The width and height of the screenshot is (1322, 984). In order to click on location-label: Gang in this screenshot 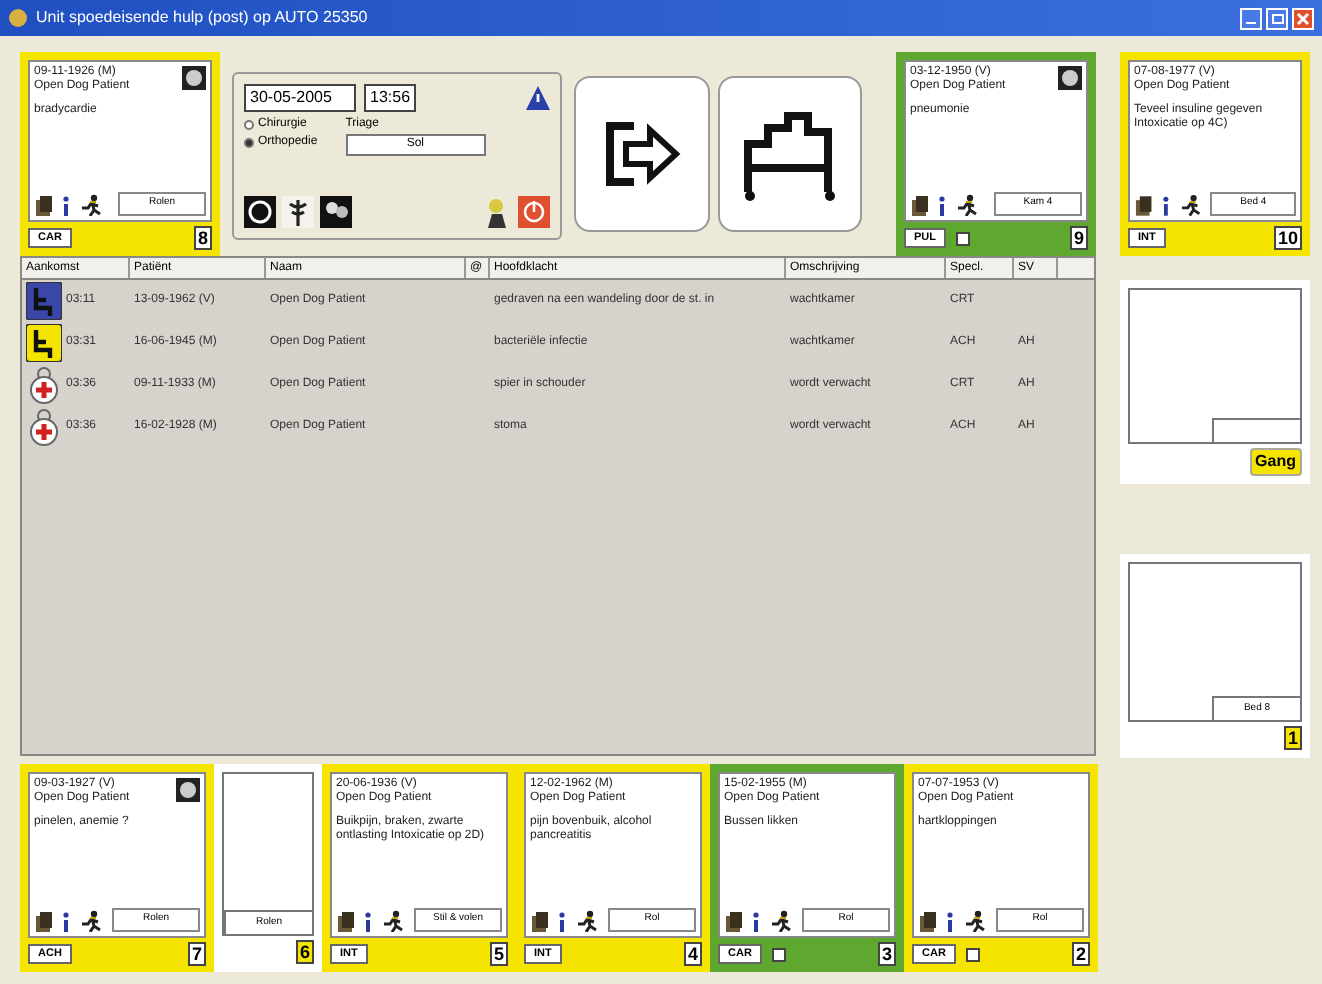, I will do `click(1275, 462)`.